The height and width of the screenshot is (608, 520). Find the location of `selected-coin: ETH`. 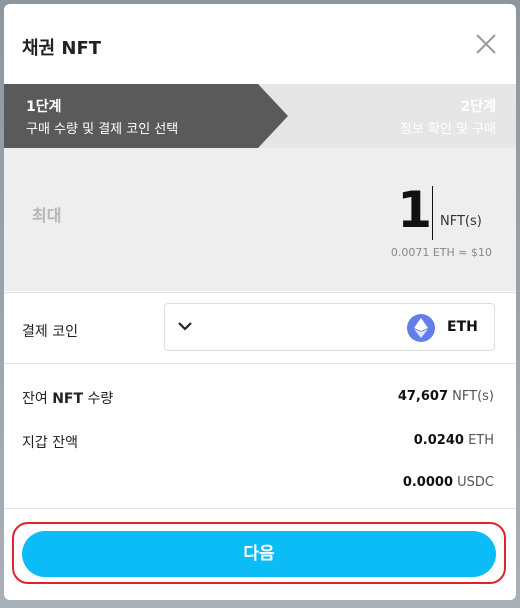

selected-coin: ETH is located at coordinates (462, 327).